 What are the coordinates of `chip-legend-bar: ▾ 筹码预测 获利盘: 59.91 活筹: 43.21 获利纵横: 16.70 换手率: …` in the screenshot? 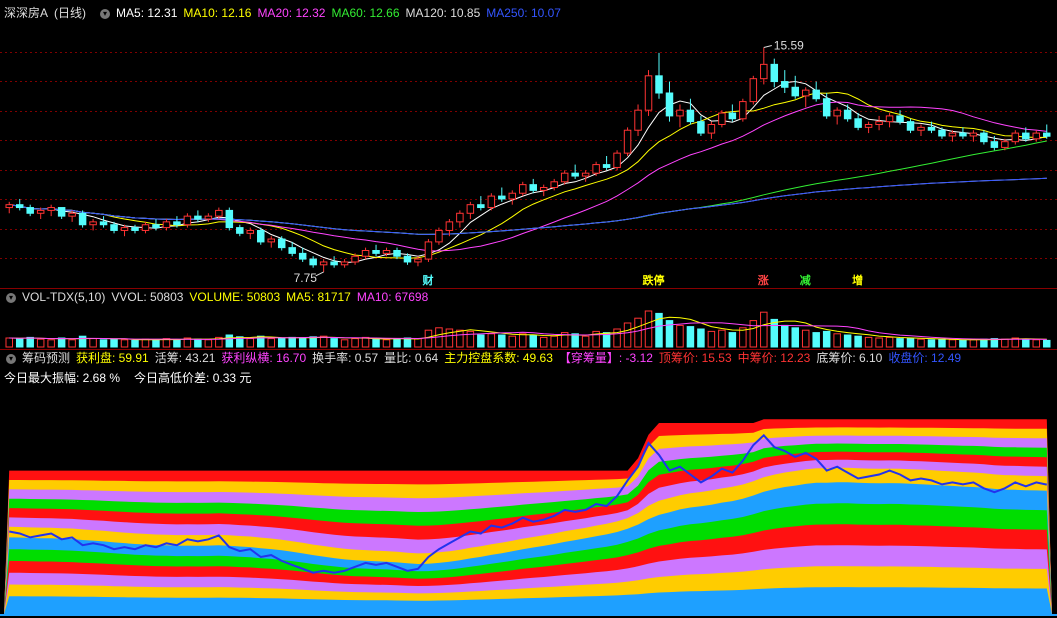 It's located at (488, 358).